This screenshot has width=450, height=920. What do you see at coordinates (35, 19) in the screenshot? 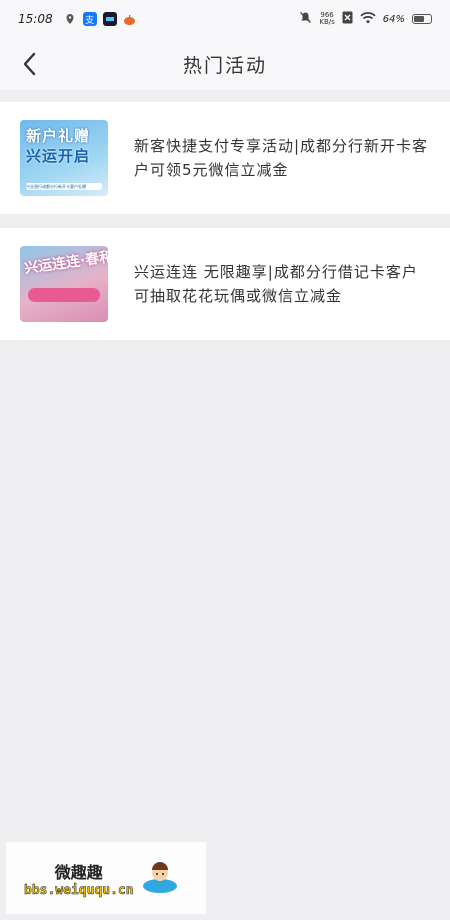
I see `status-time: 15:08` at bounding box center [35, 19].